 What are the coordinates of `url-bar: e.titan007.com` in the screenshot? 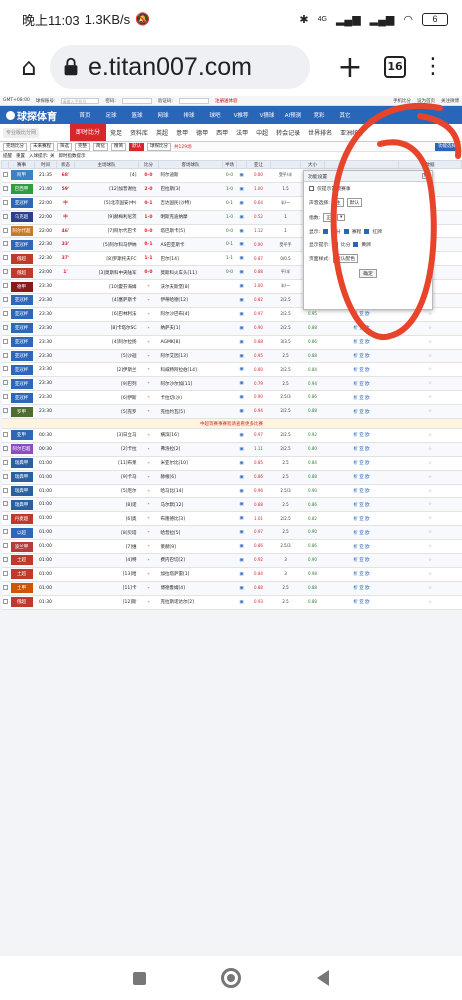 It's located at (180, 67).